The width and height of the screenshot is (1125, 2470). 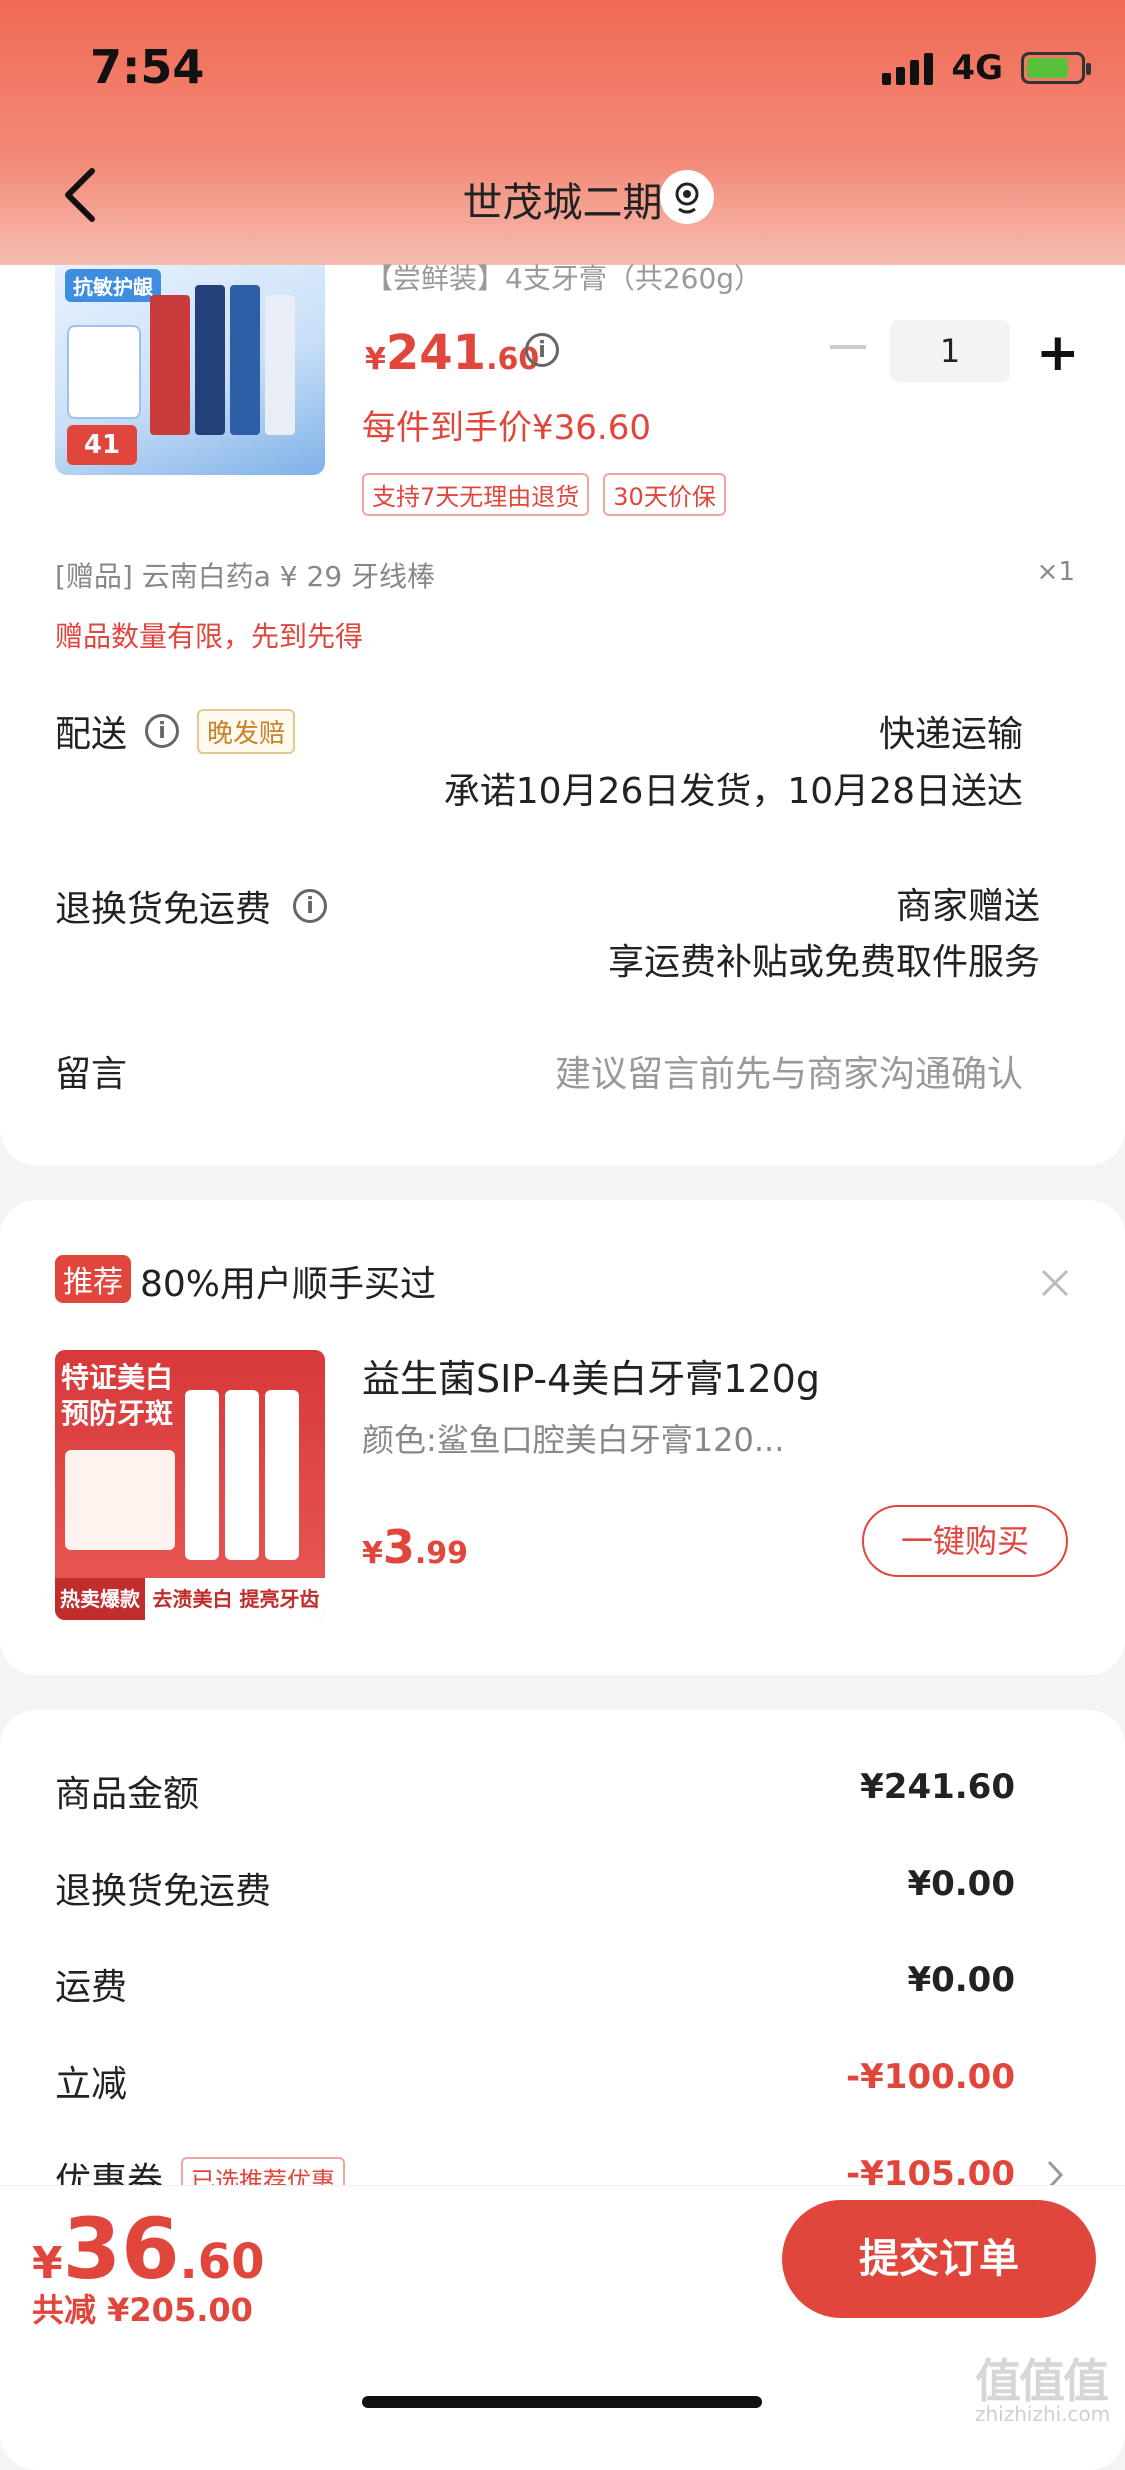 What do you see at coordinates (908, 68) in the screenshot?
I see `signal-icon` at bounding box center [908, 68].